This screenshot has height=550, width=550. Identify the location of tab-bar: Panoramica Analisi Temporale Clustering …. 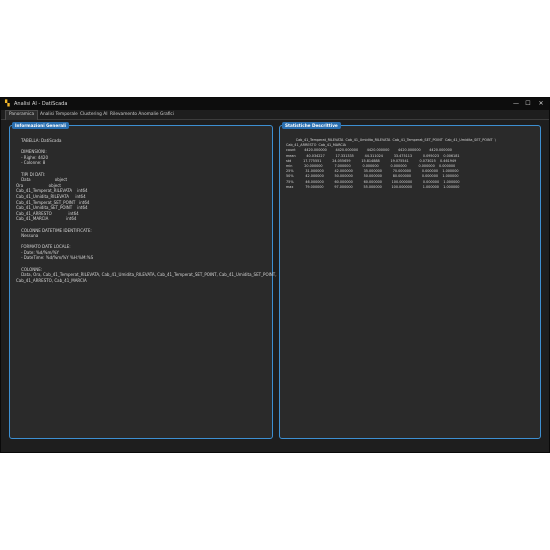
(275, 115).